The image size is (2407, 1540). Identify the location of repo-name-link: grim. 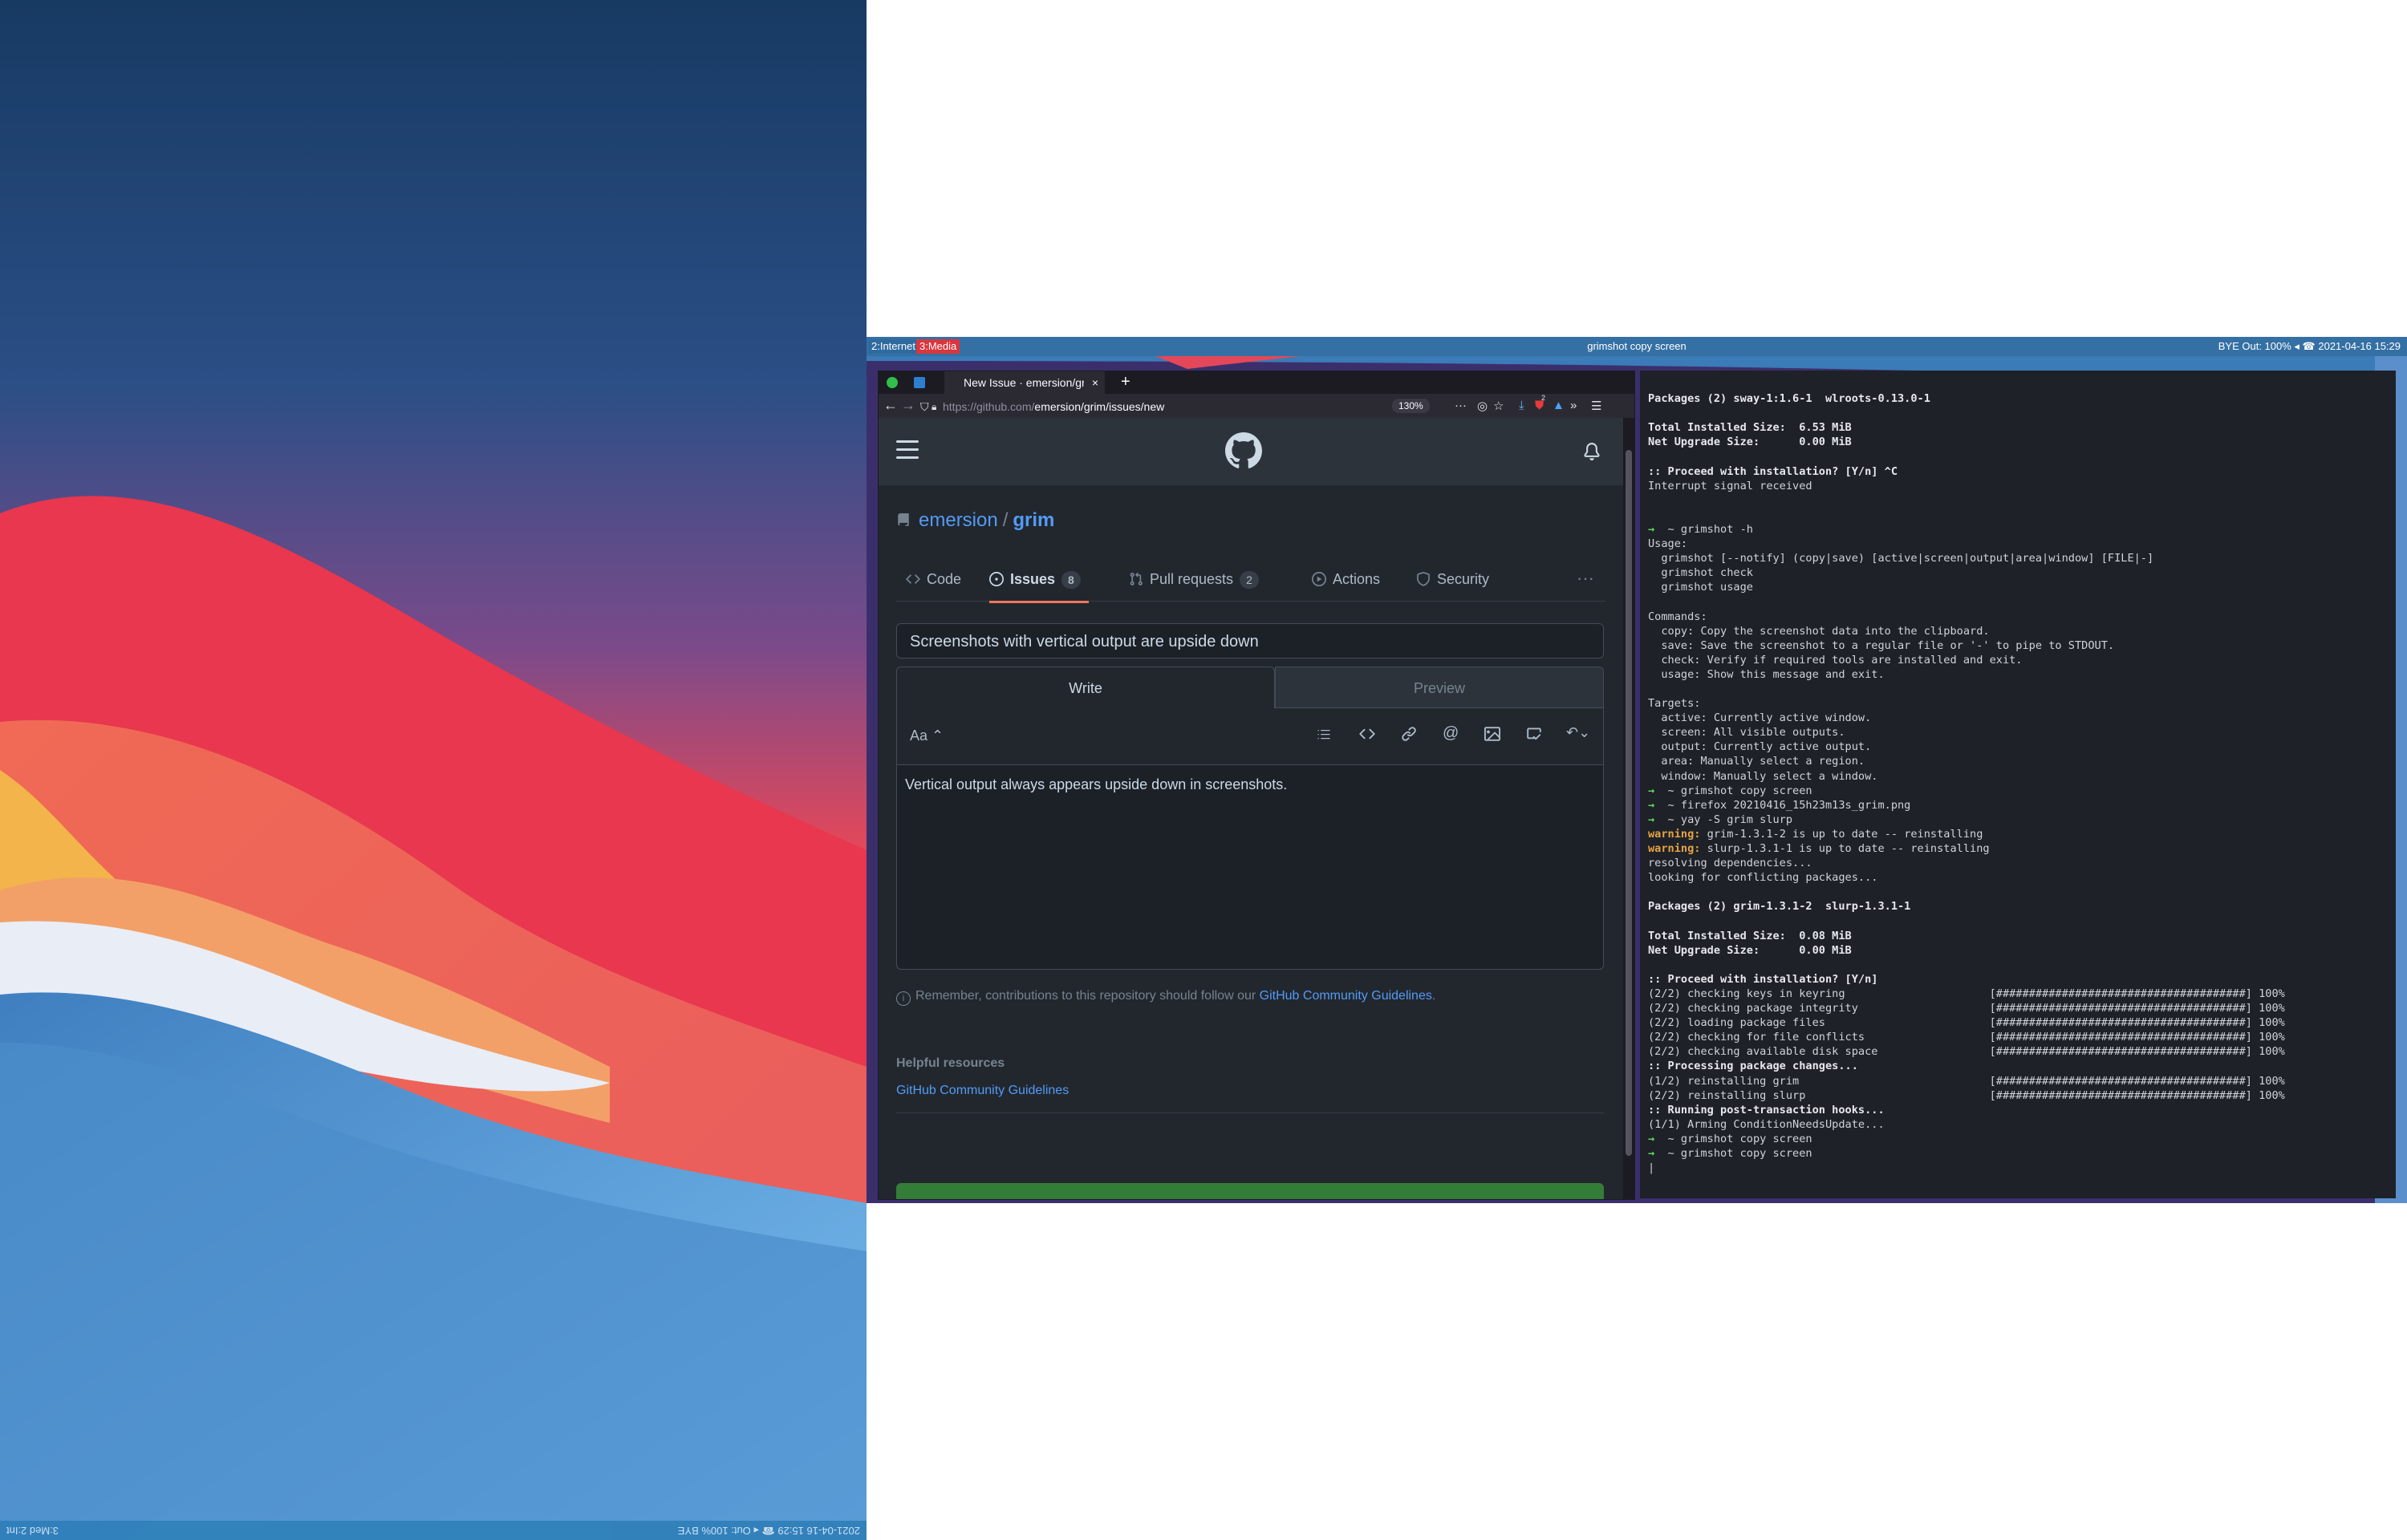
(1034, 520).